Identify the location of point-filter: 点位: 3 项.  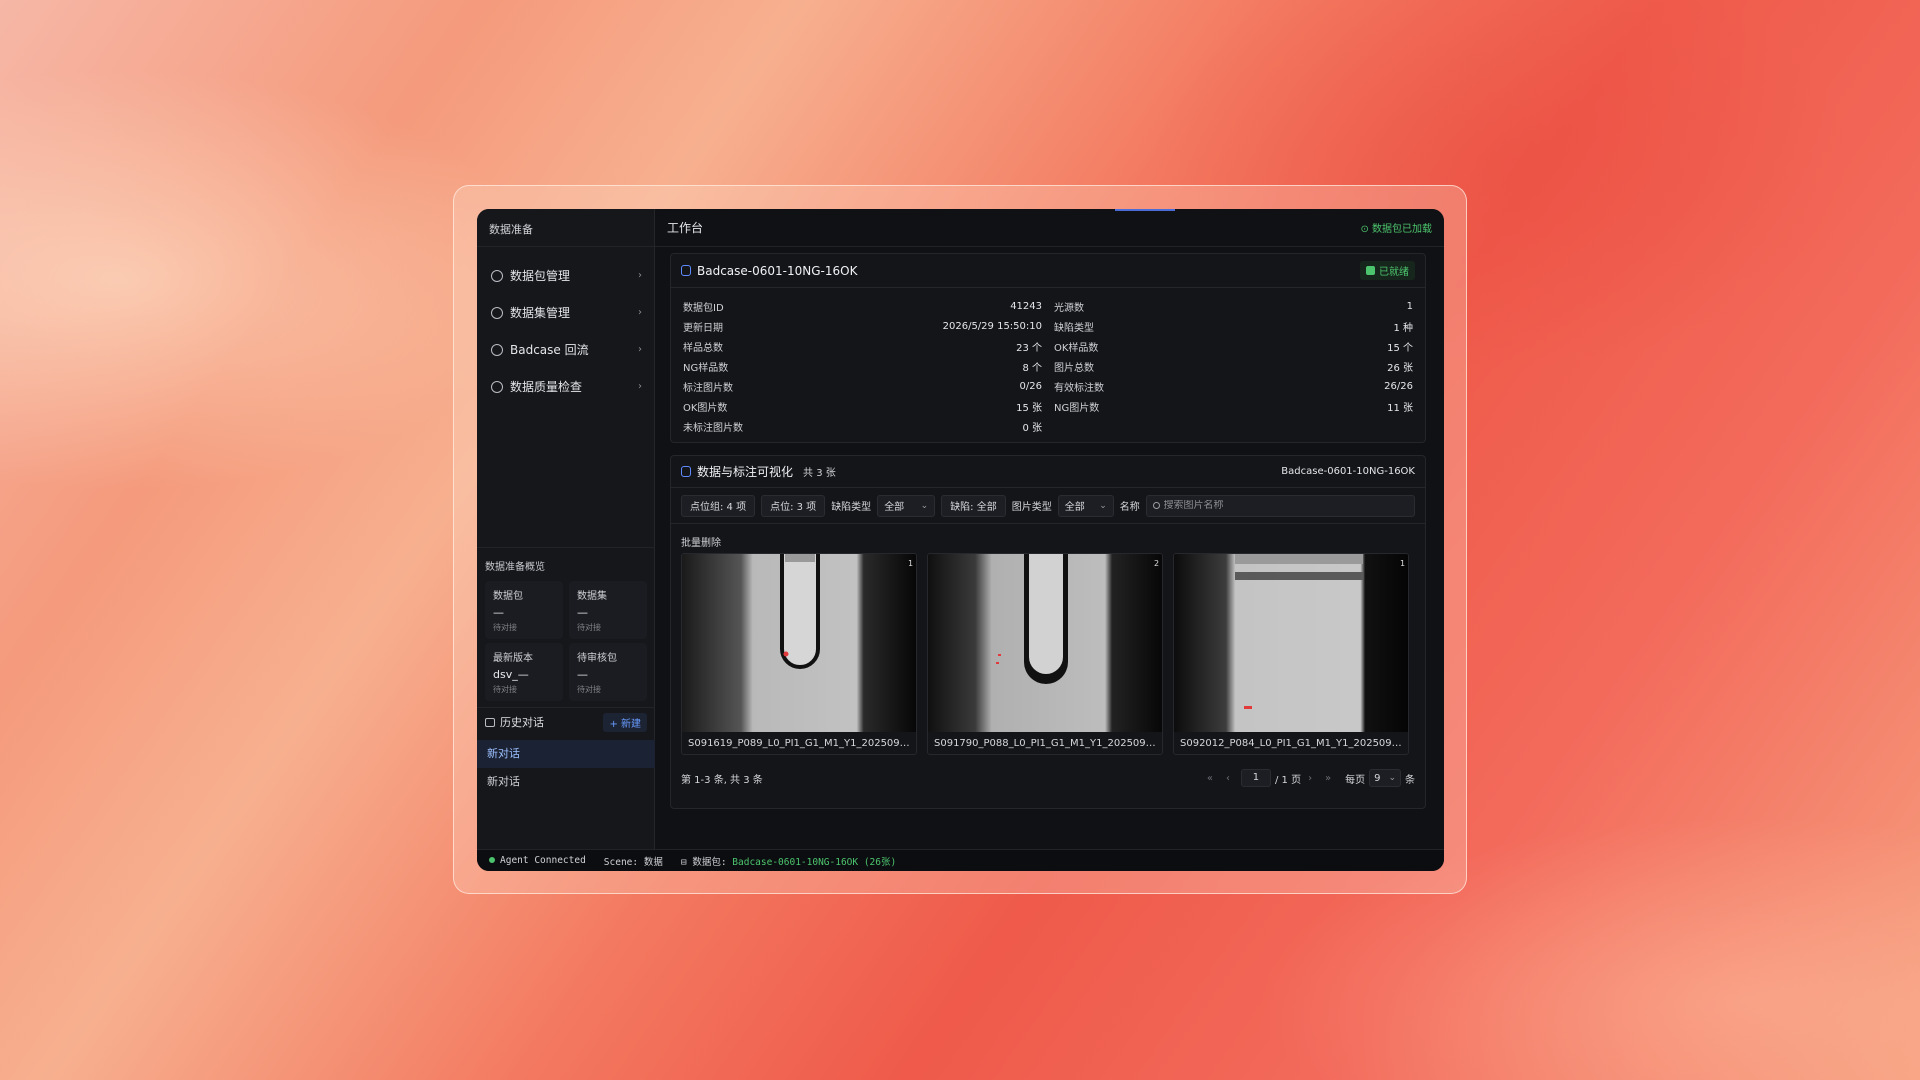
(793, 505).